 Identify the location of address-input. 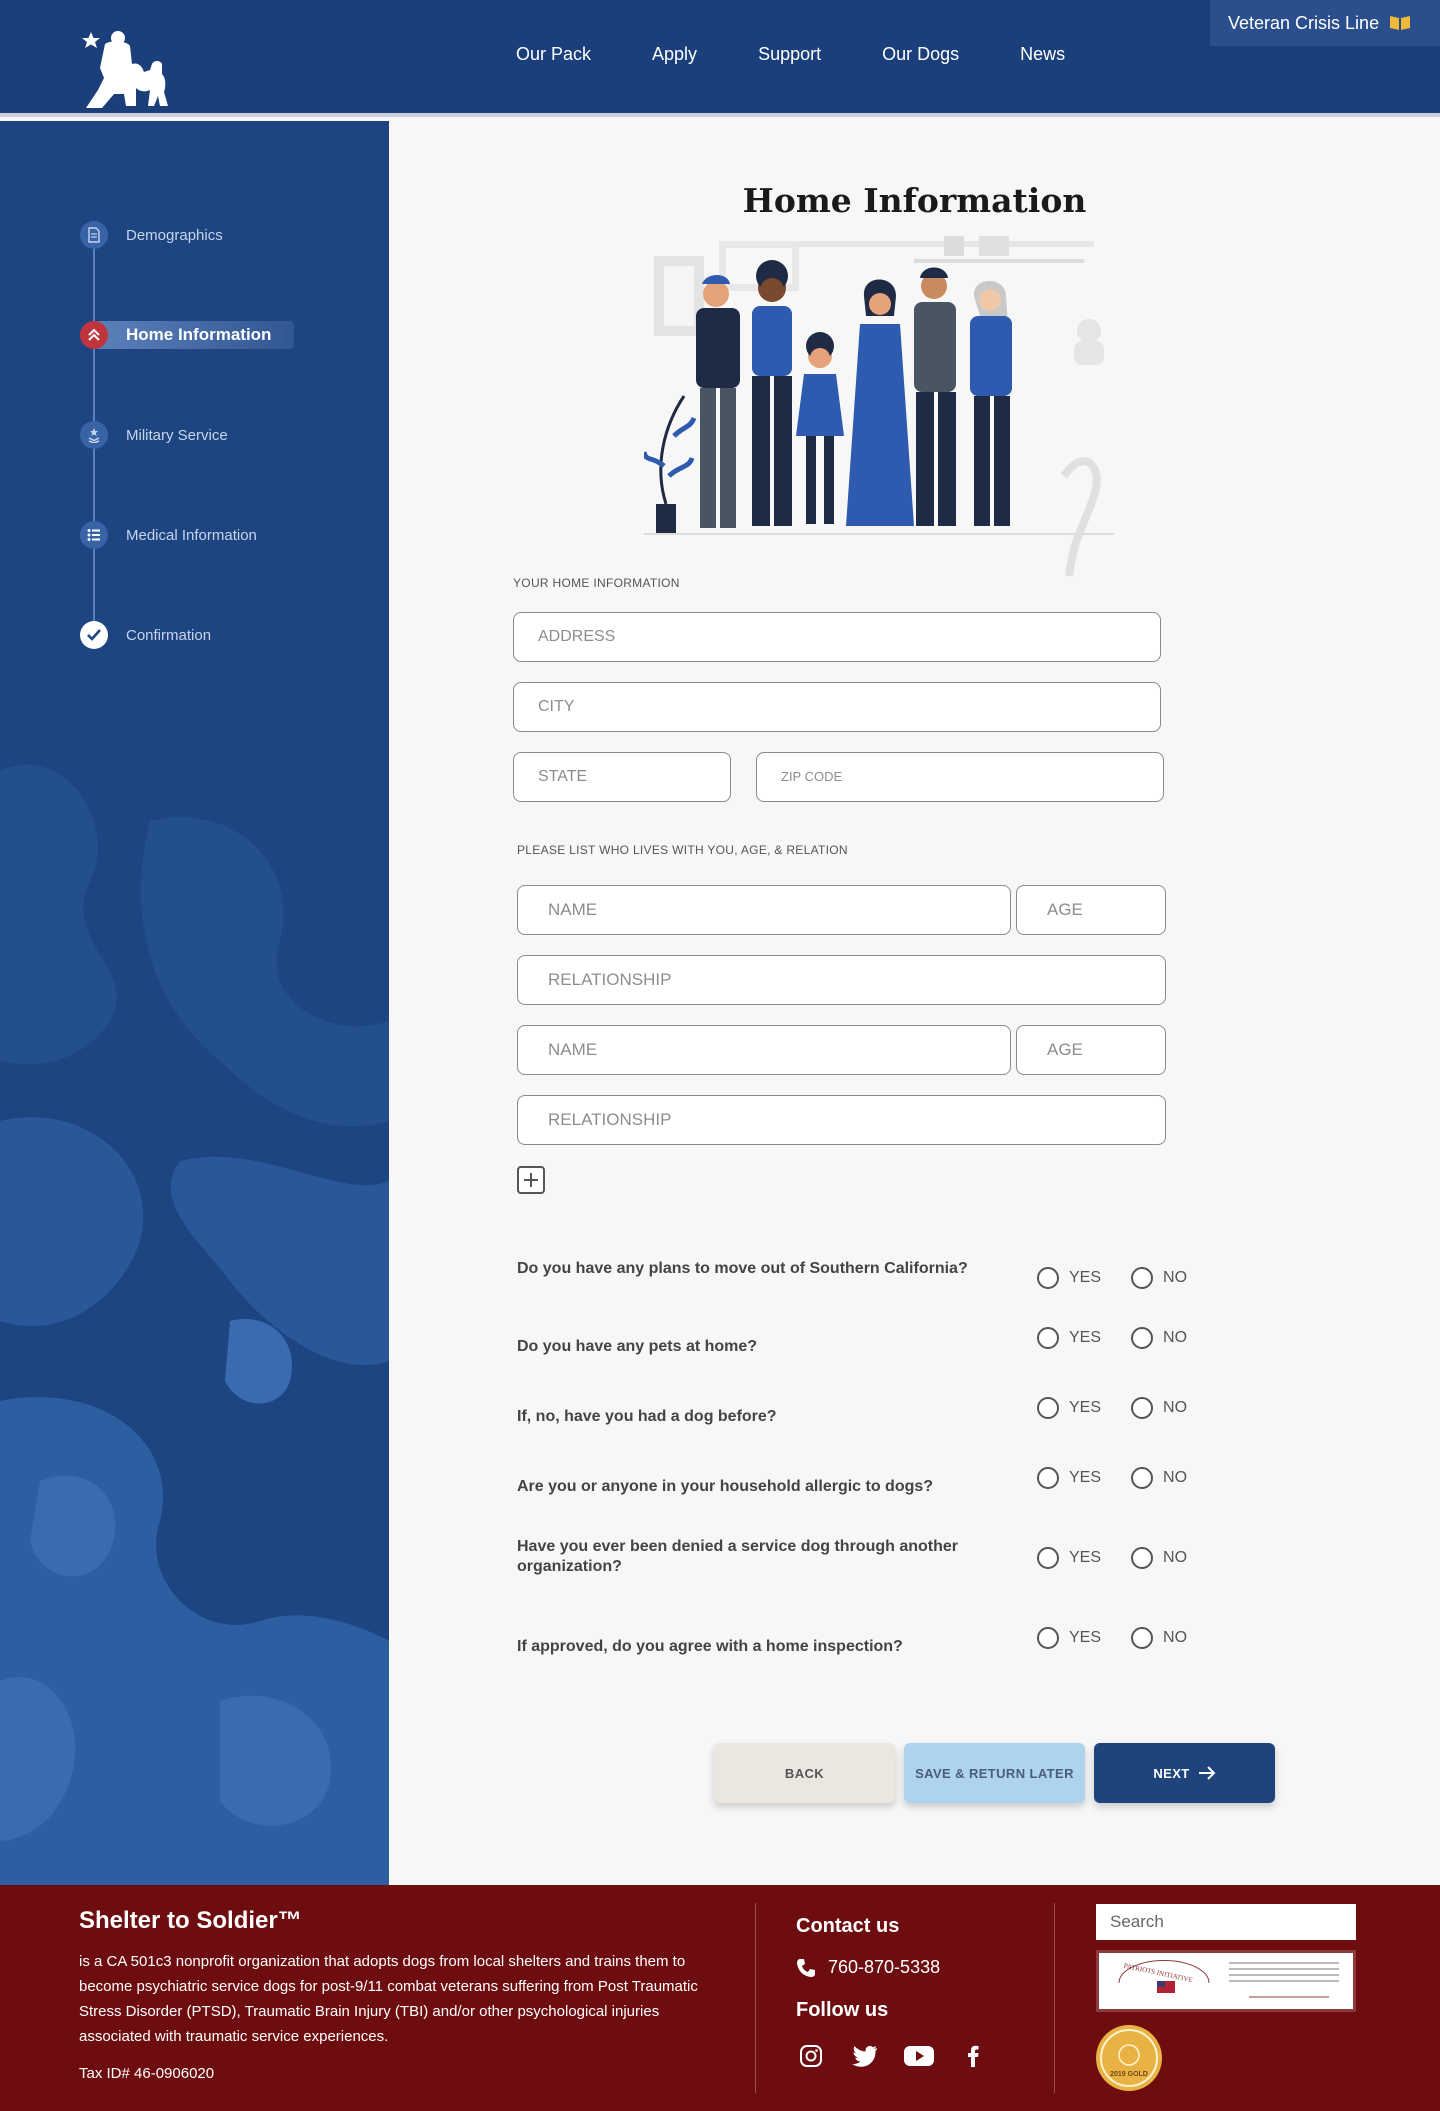
(837, 637).